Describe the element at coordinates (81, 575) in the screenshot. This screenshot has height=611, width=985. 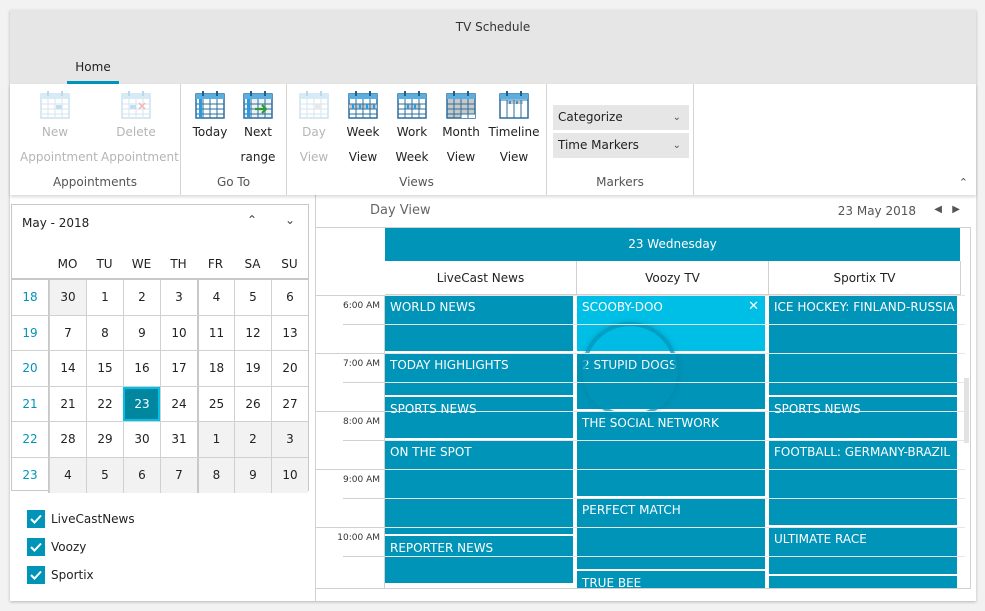
I see `filter-sportix: Sportix` at that location.